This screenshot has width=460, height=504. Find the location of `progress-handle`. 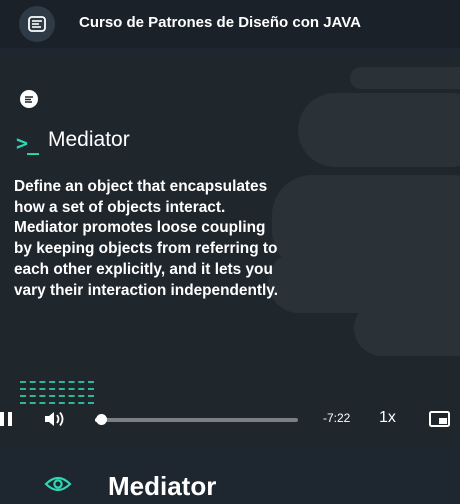

progress-handle is located at coordinates (102, 419).